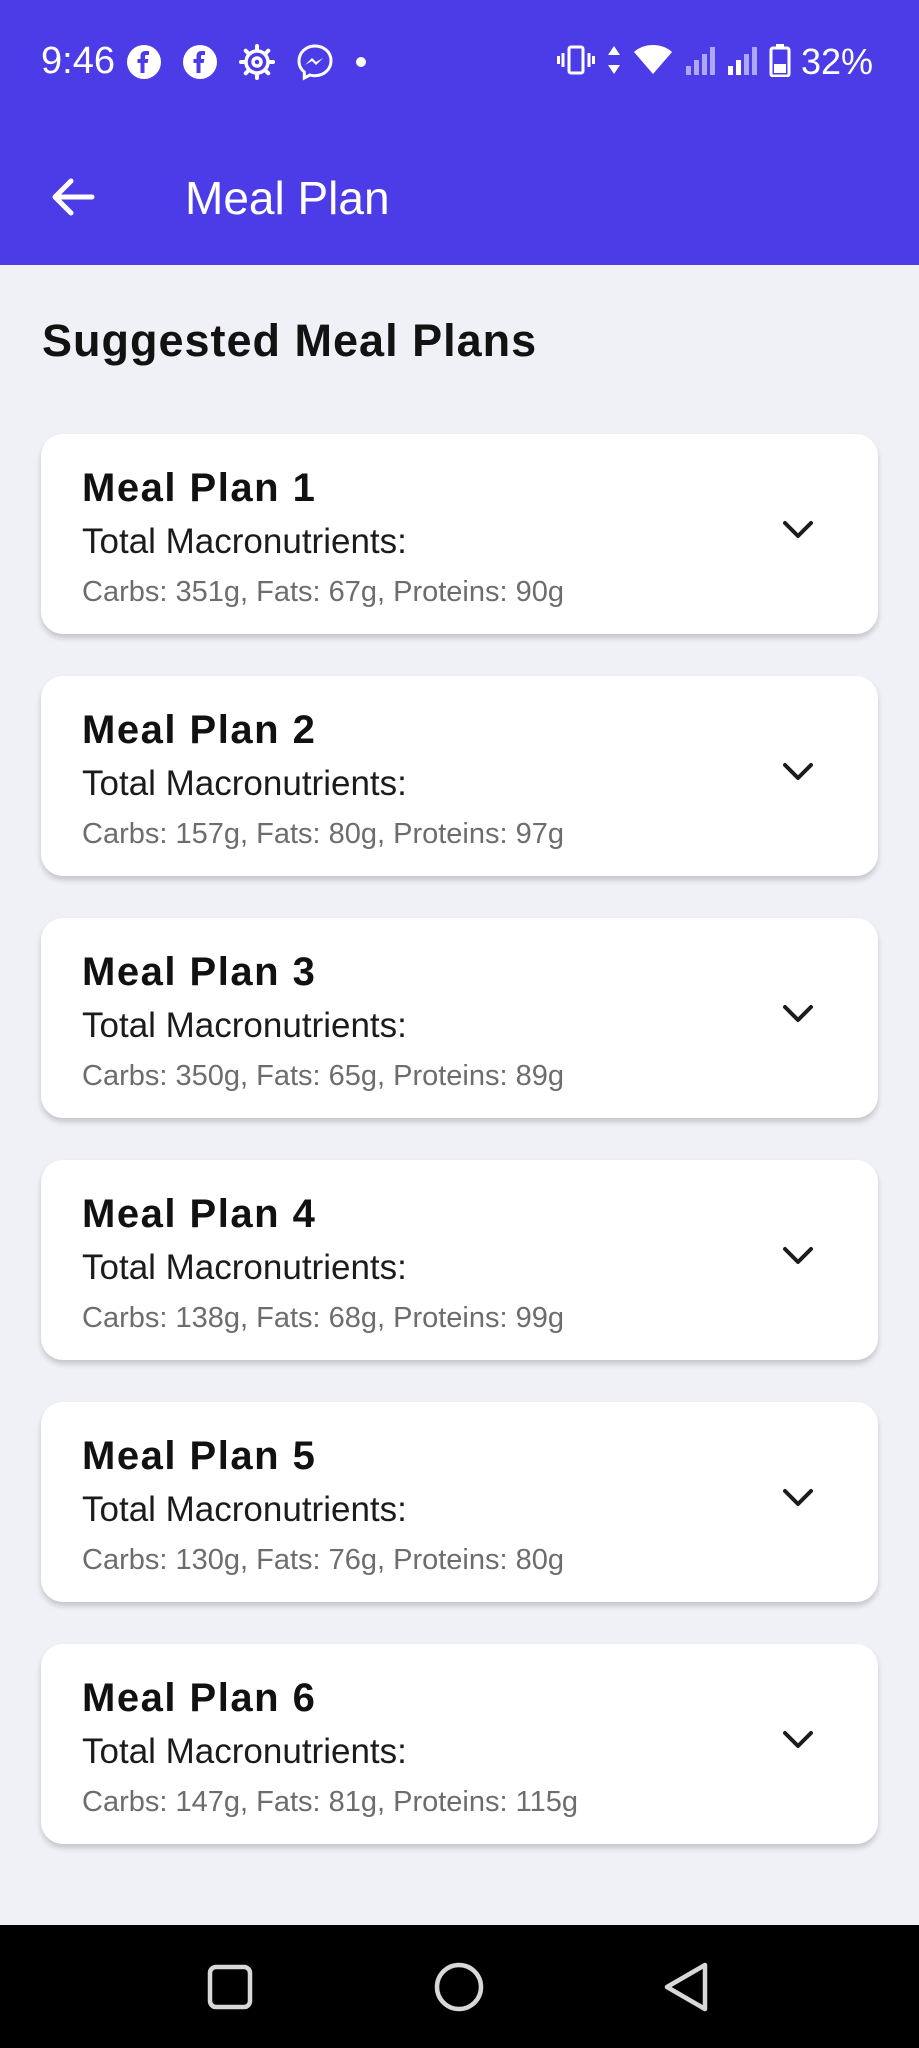 The height and width of the screenshot is (2048, 919). Describe the element at coordinates (199, 1456) in the screenshot. I see `meal-plan-title: Meal Plan 5` at that location.